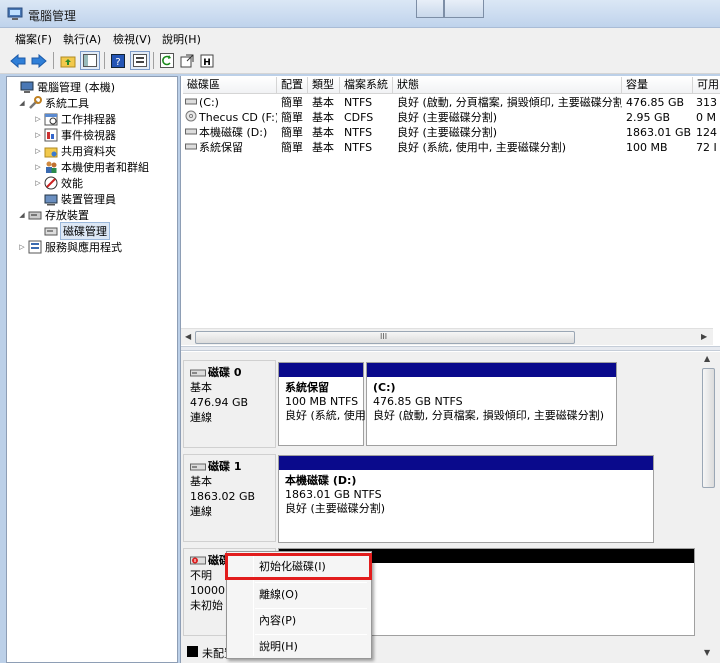  I want to click on help-icon: ?, so click(118, 60).